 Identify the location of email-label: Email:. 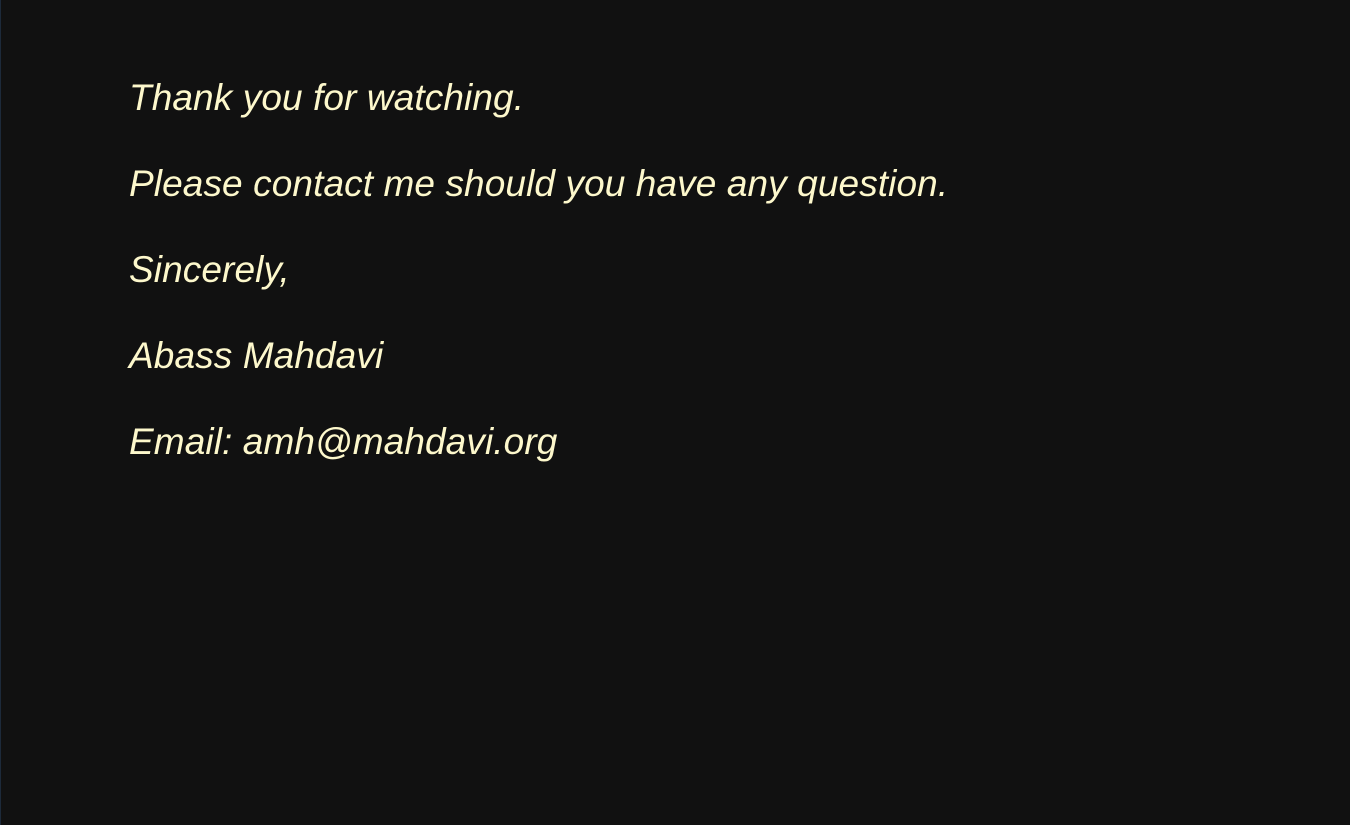
(186, 441).